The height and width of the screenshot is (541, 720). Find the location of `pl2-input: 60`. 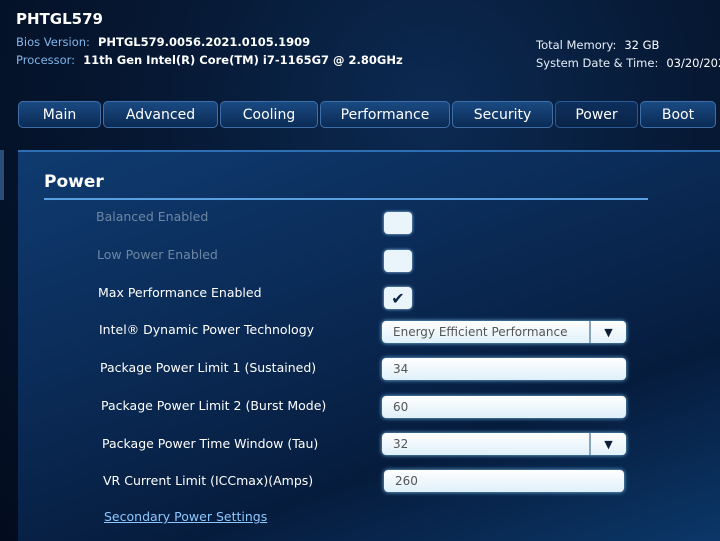

pl2-input: 60 is located at coordinates (504, 407).